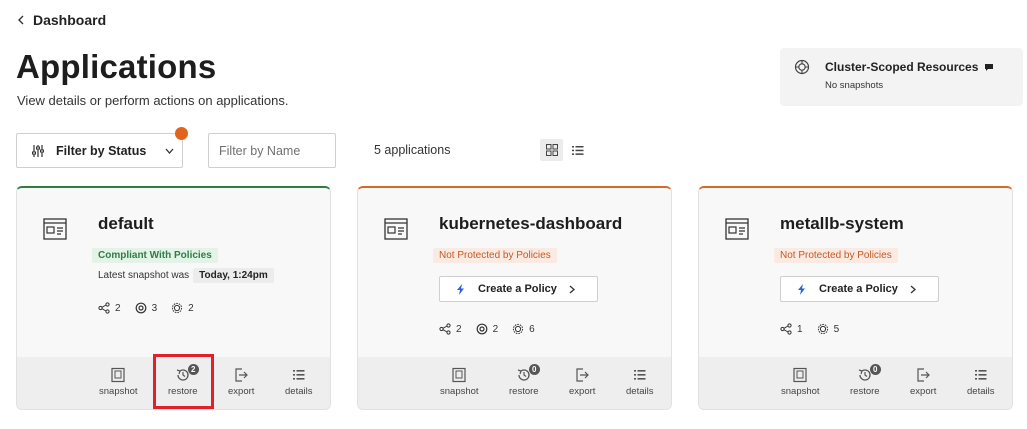  I want to click on stat-configs: 5, so click(828, 329).